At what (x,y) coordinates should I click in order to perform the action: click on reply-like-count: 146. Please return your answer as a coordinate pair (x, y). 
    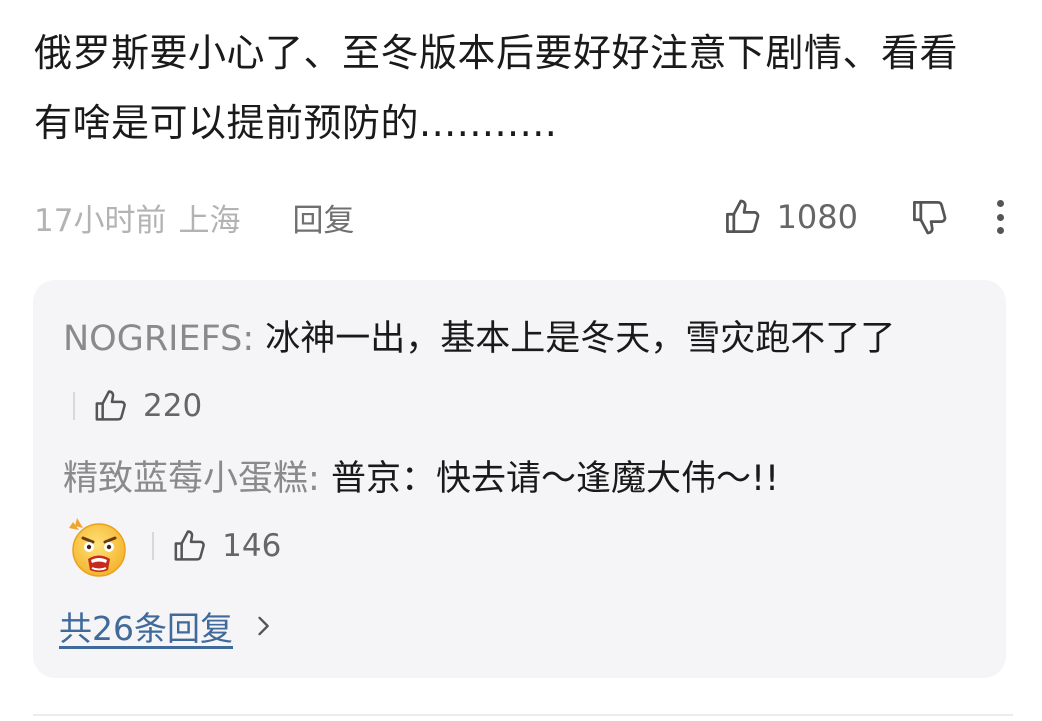
    Looking at the image, I should click on (252, 546).